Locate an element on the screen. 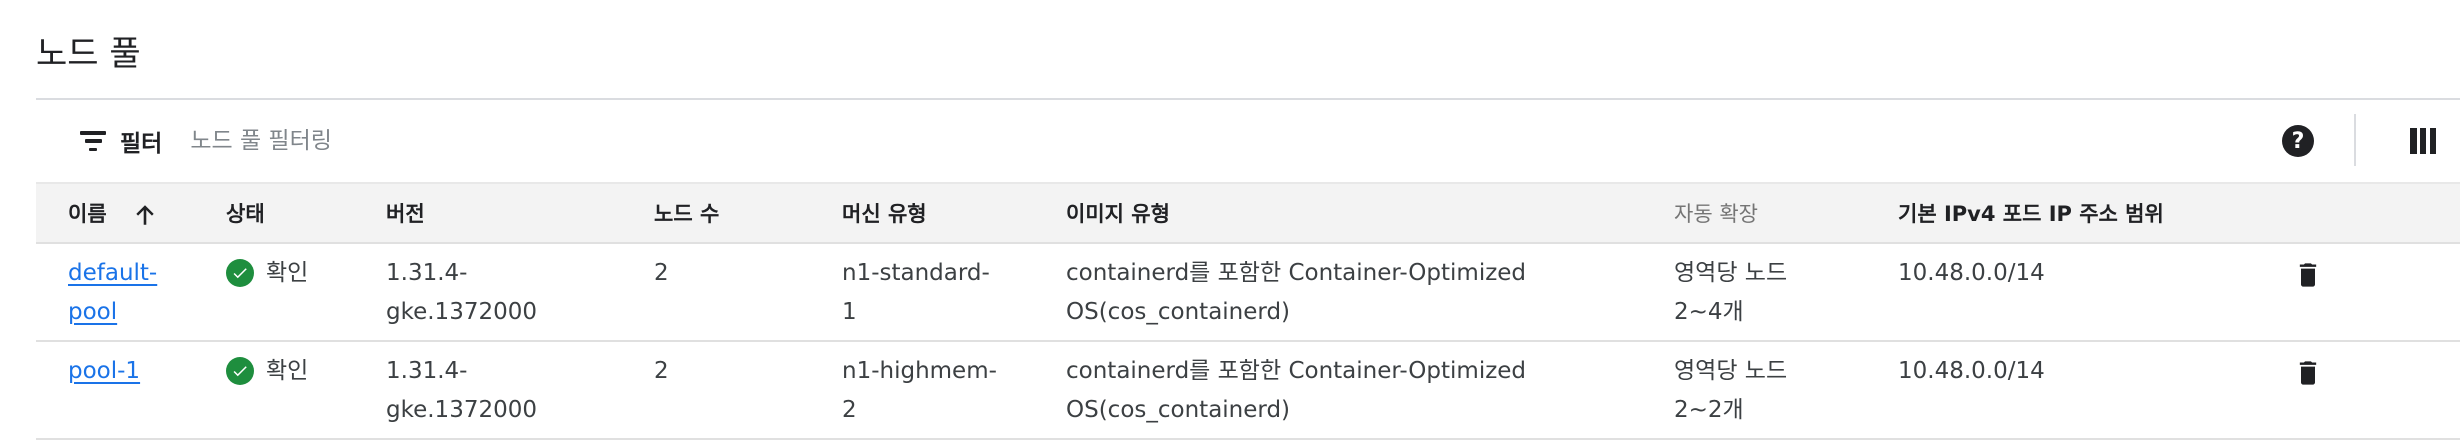  column-header-image-type: 이미지 유형 is located at coordinates (1370, 213).